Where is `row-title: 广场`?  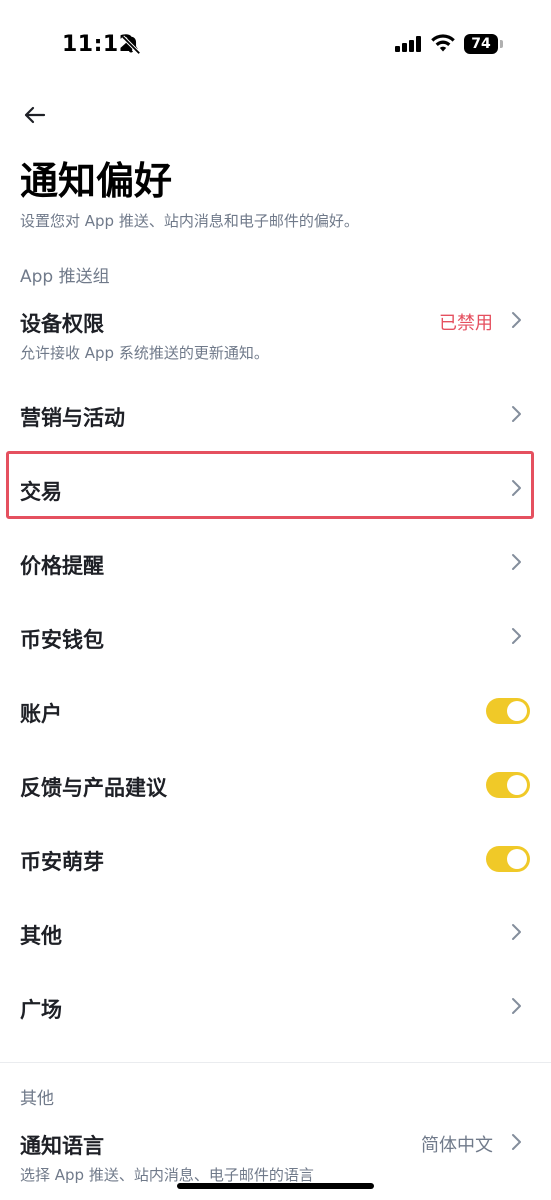
row-title: 广场 is located at coordinates (41, 1010).